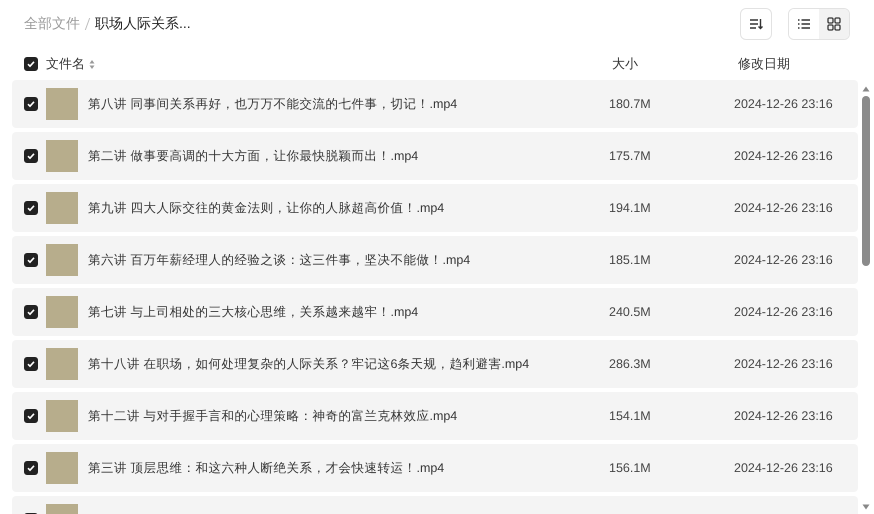 This screenshot has height=514, width=874. What do you see at coordinates (630, 260) in the screenshot?
I see `file-size: 185.1M` at bounding box center [630, 260].